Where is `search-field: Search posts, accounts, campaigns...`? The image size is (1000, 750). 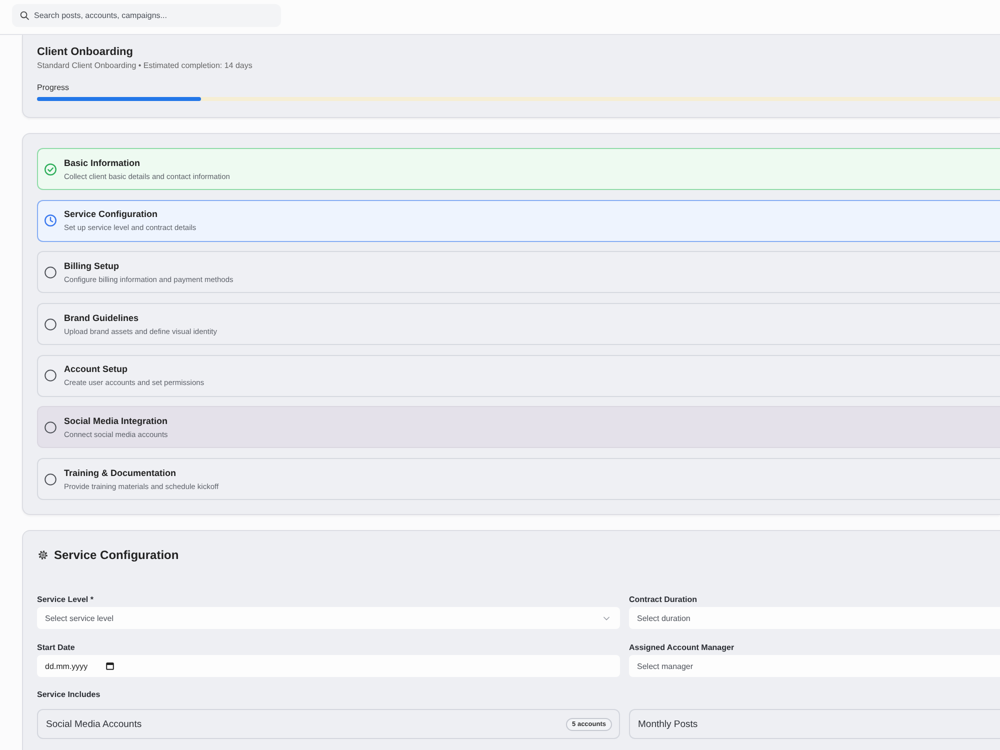
search-field: Search posts, accounts, campaigns... is located at coordinates (146, 15).